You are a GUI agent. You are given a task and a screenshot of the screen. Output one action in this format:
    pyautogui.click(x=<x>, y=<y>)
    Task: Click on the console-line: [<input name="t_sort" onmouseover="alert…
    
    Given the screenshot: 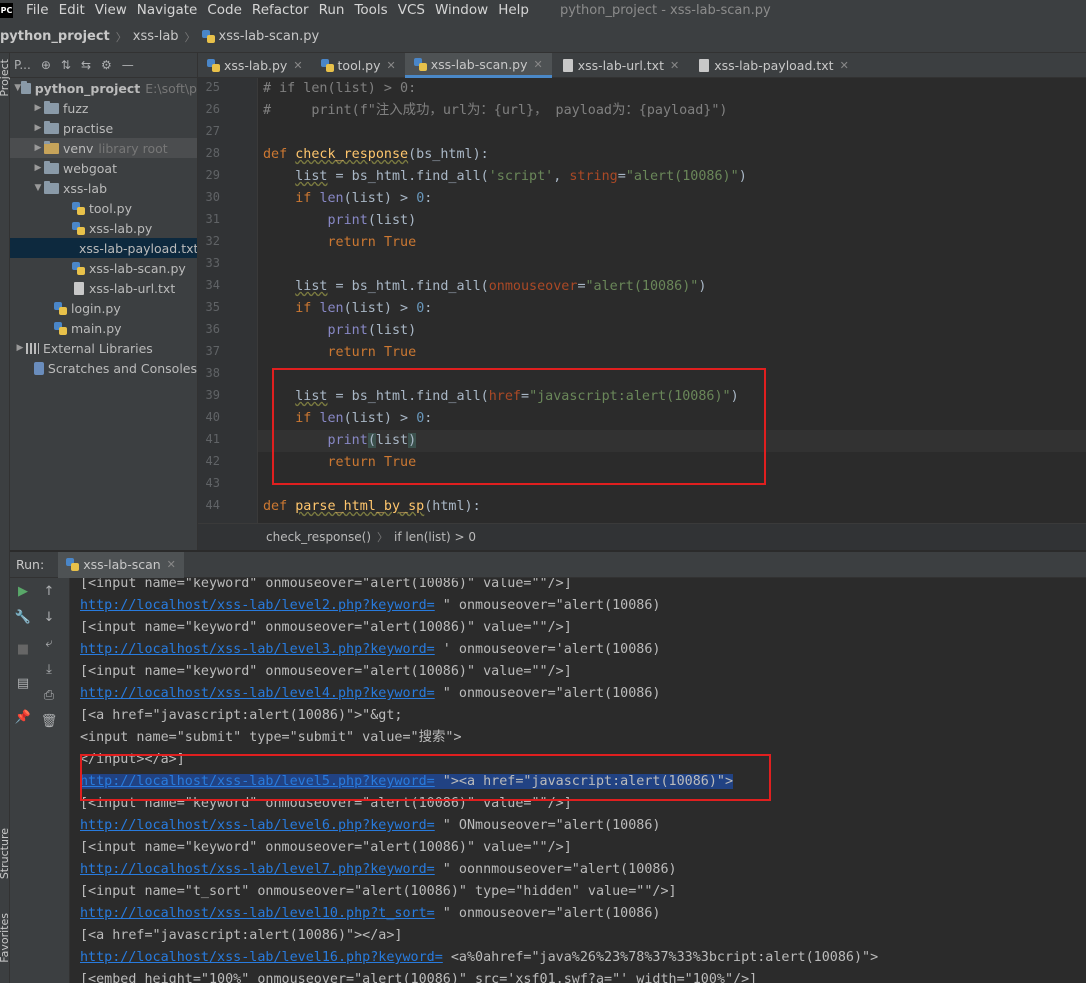 What is the action you would take?
    pyautogui.click(x=378, y=892)
    